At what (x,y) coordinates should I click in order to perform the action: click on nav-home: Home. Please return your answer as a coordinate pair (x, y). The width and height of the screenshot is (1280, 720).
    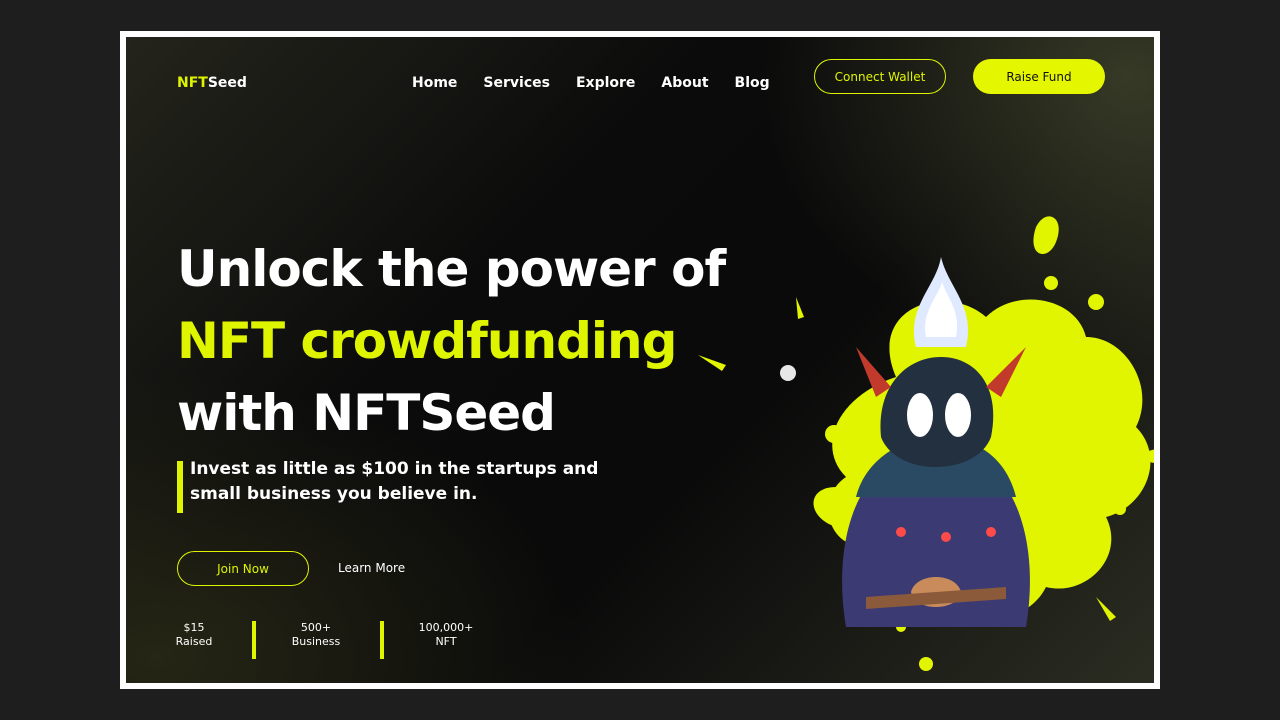
    Looking at the image, I should click on (434, 83).